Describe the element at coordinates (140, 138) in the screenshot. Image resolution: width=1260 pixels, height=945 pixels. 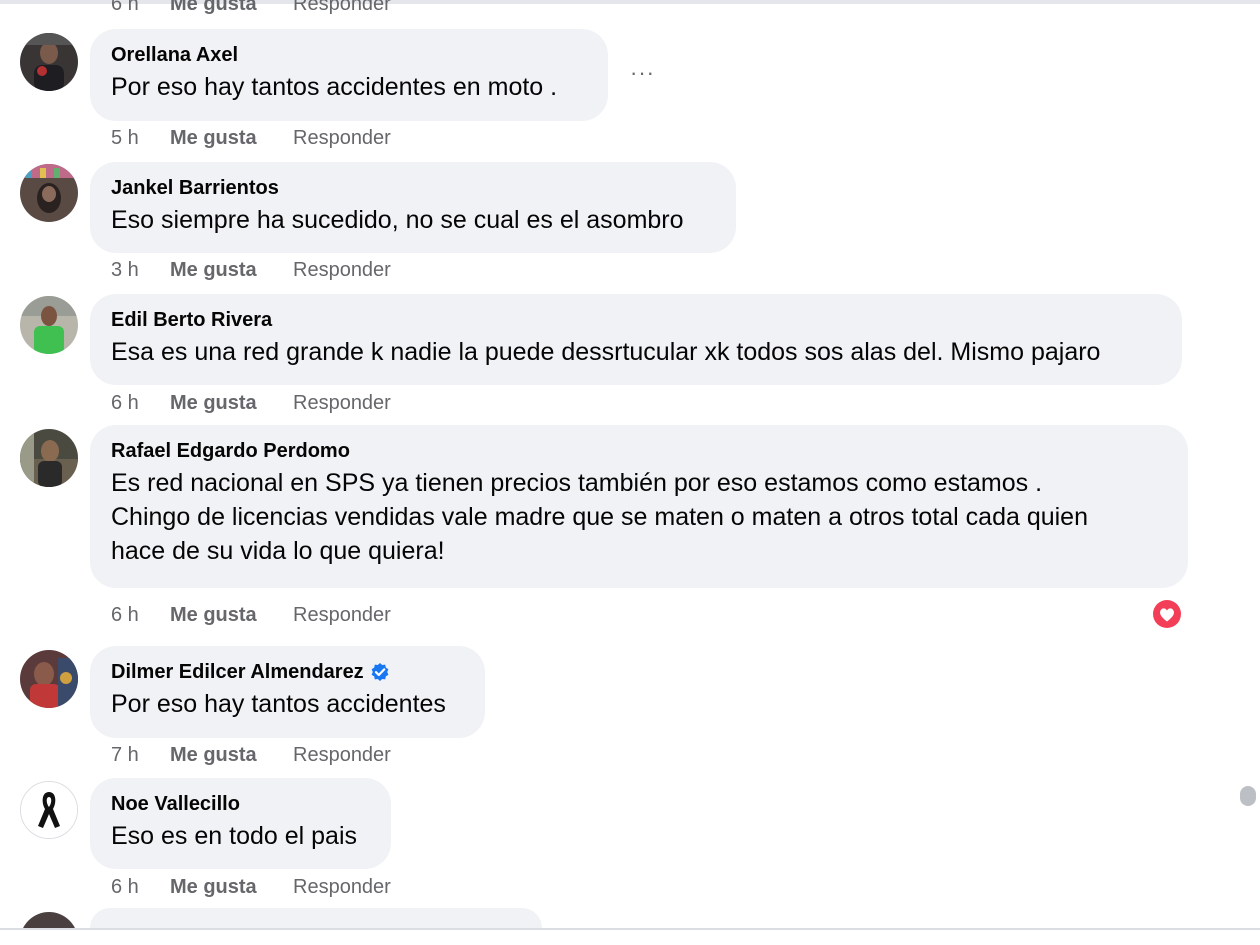
I see `comment-time: 5 h` at that location.